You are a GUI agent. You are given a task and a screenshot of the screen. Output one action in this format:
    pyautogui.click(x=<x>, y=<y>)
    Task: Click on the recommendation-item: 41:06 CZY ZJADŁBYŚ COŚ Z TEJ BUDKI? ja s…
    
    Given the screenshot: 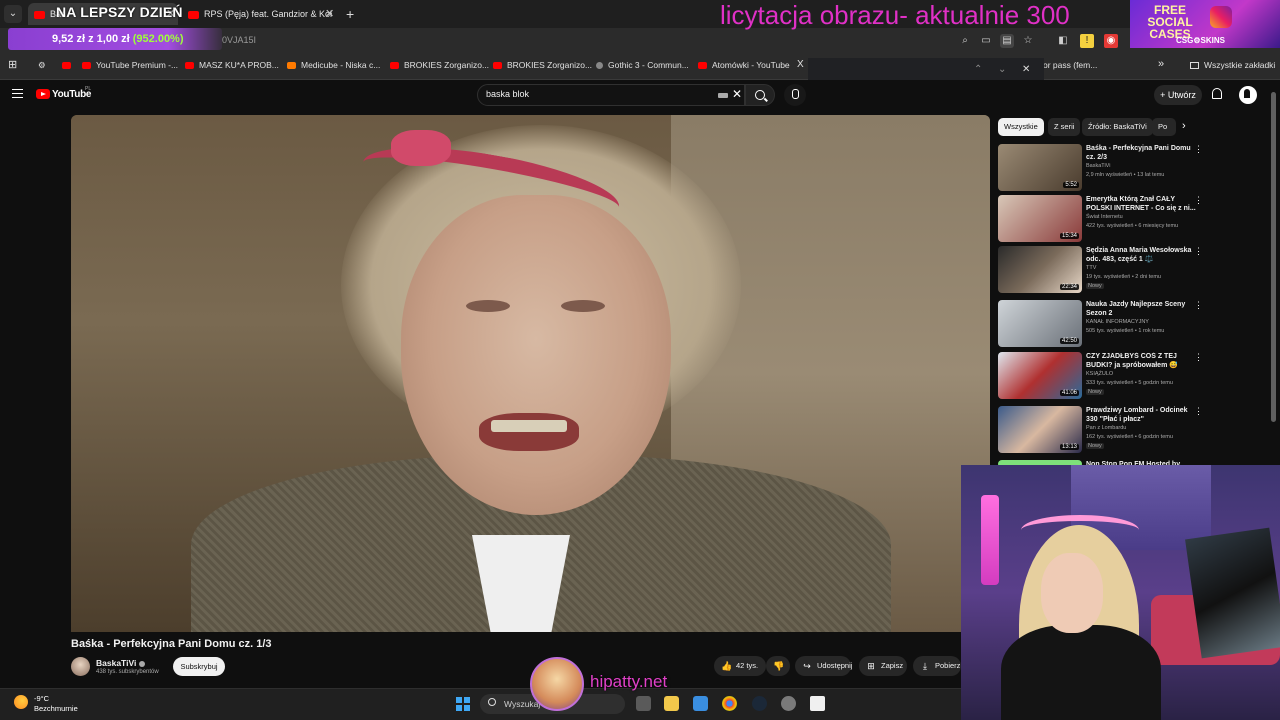 What is the action you would take?
    pyautogui.click(x=1103, y=377)
    